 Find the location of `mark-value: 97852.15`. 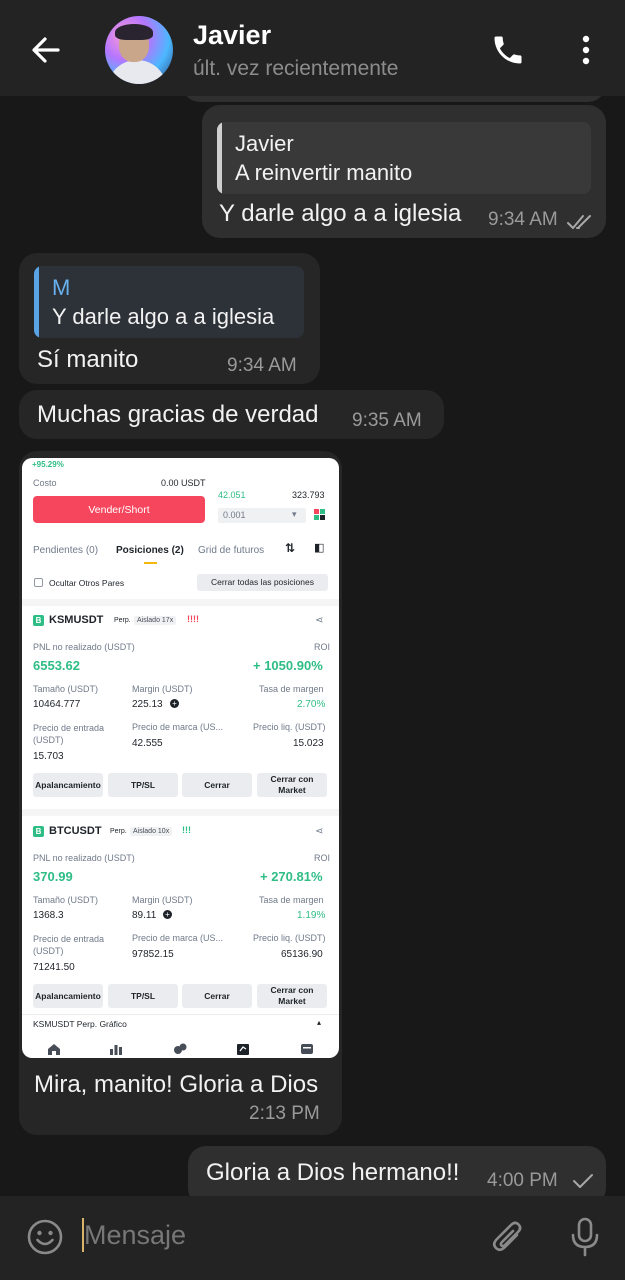

mark-value: 97852.15 is located at coordinates (153, 954).